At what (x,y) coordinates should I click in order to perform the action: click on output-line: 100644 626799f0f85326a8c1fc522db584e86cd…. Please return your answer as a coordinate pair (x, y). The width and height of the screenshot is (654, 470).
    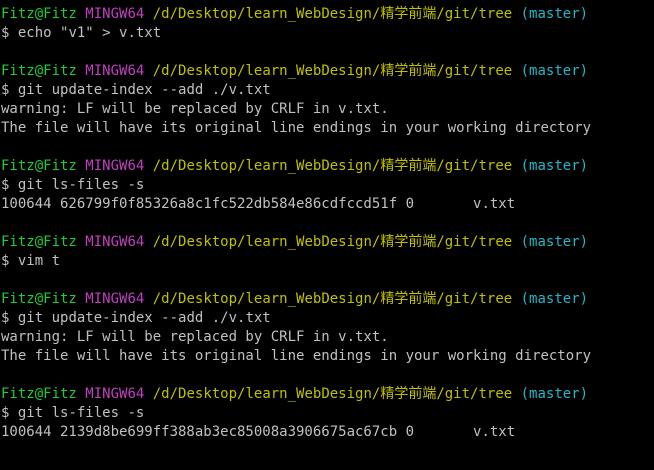
    Looking at the image, I should click on (327, 204).